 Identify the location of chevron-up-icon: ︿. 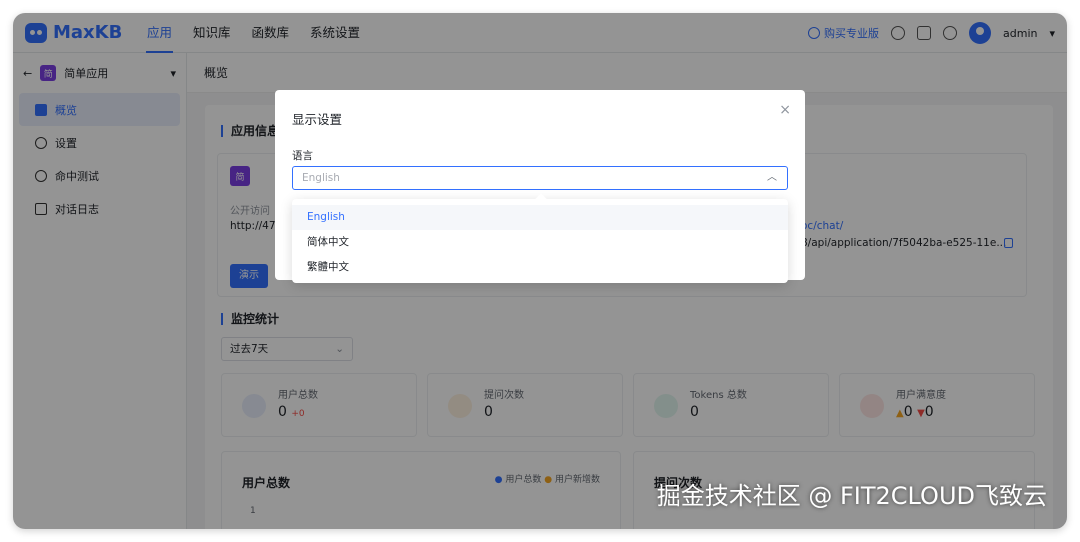
(772, 177).